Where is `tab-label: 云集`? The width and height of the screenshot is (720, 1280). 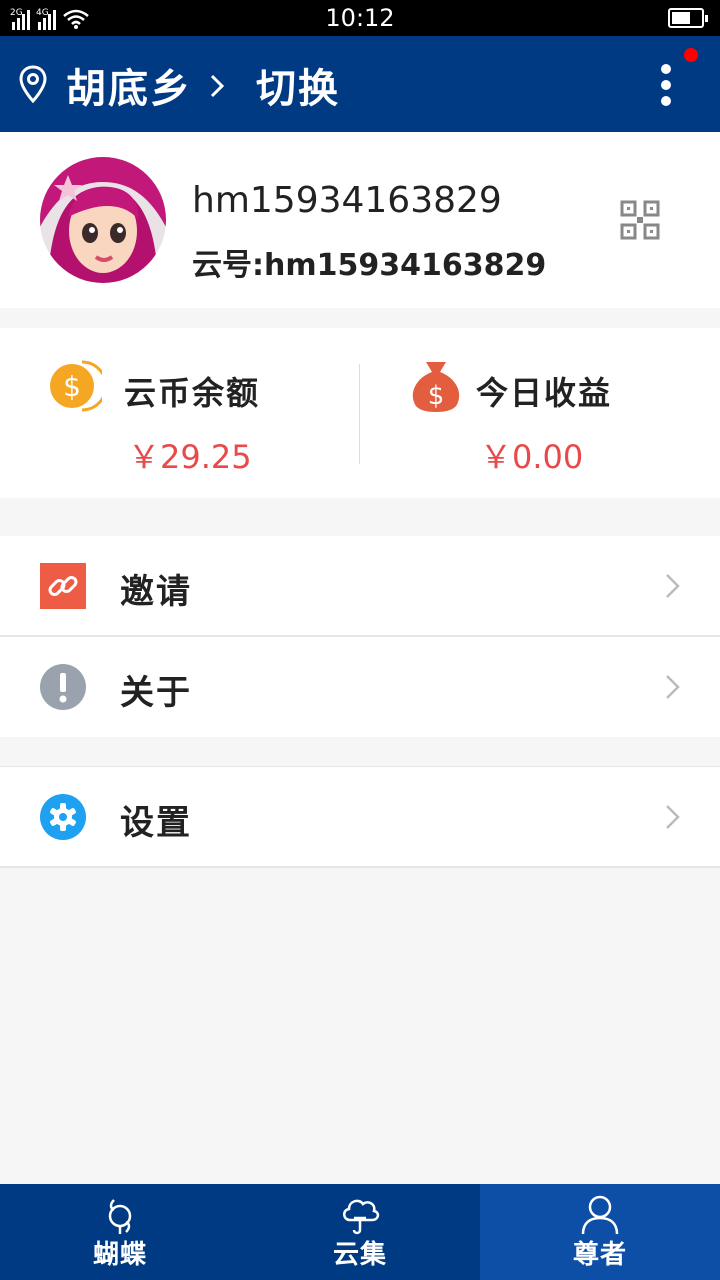 tab-label: 云集 is located at coordinates (359, 1255).